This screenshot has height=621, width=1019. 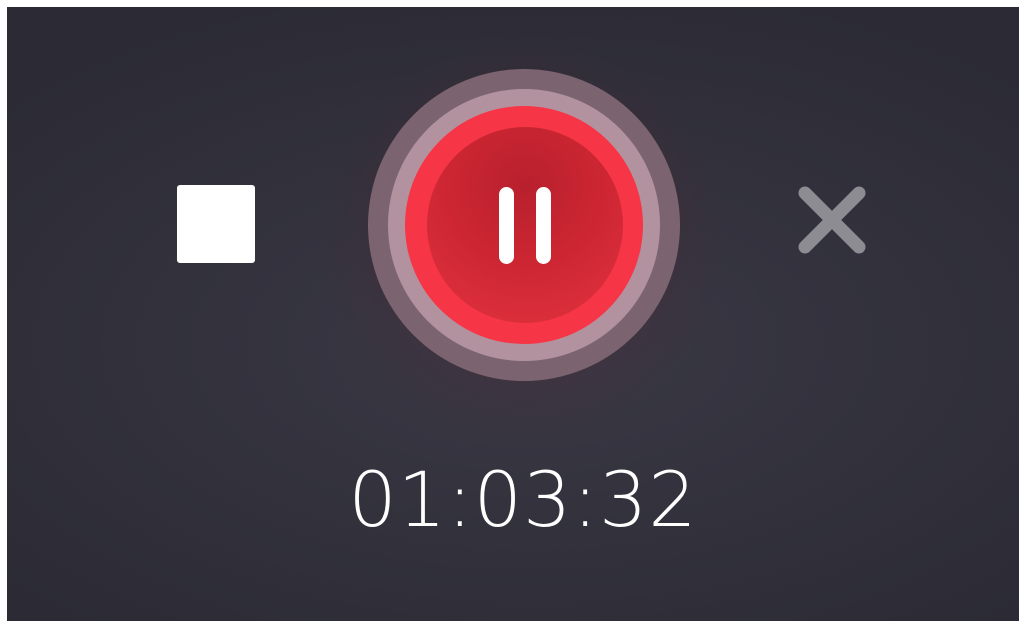 What do you see at coordinates (525, 225) in the screenshot?
I see `pause-button` at bounding box center [525, 225].